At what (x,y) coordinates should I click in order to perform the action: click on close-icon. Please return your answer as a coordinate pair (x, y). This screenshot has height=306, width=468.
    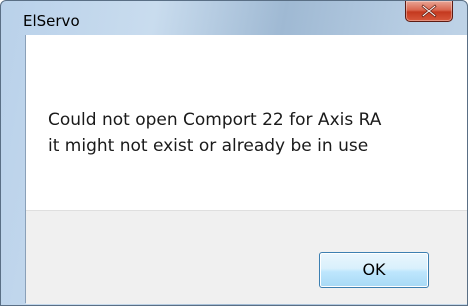
    Looking at the image, I should click on (429, 11).